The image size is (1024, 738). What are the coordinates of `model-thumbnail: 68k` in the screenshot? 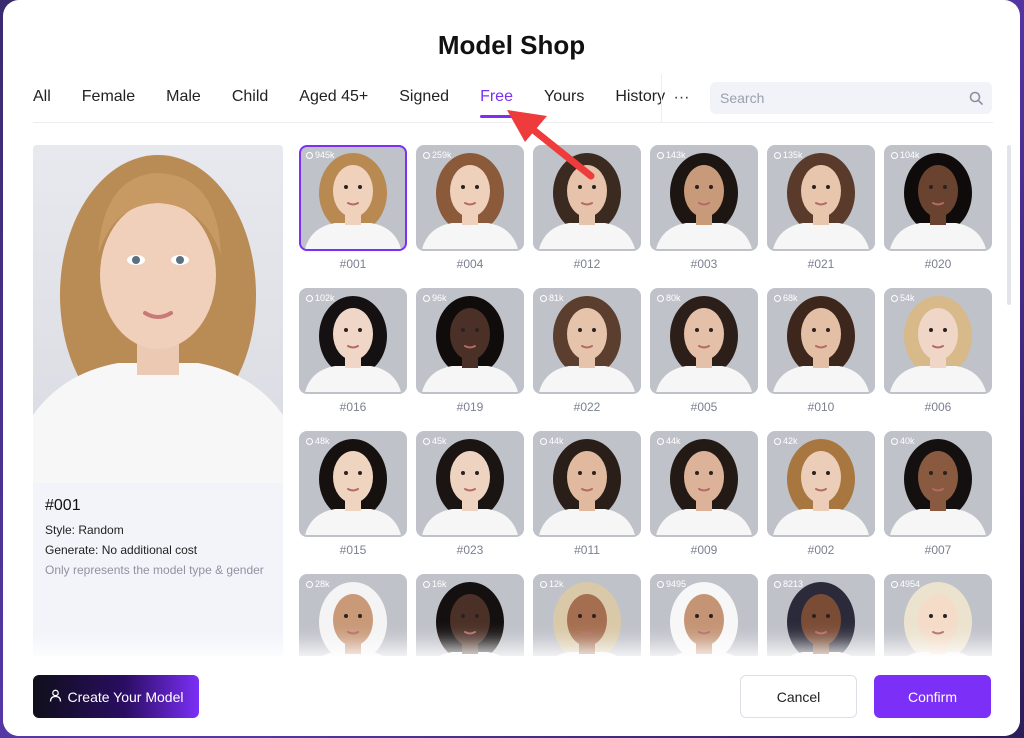 It's located at (821, 341).